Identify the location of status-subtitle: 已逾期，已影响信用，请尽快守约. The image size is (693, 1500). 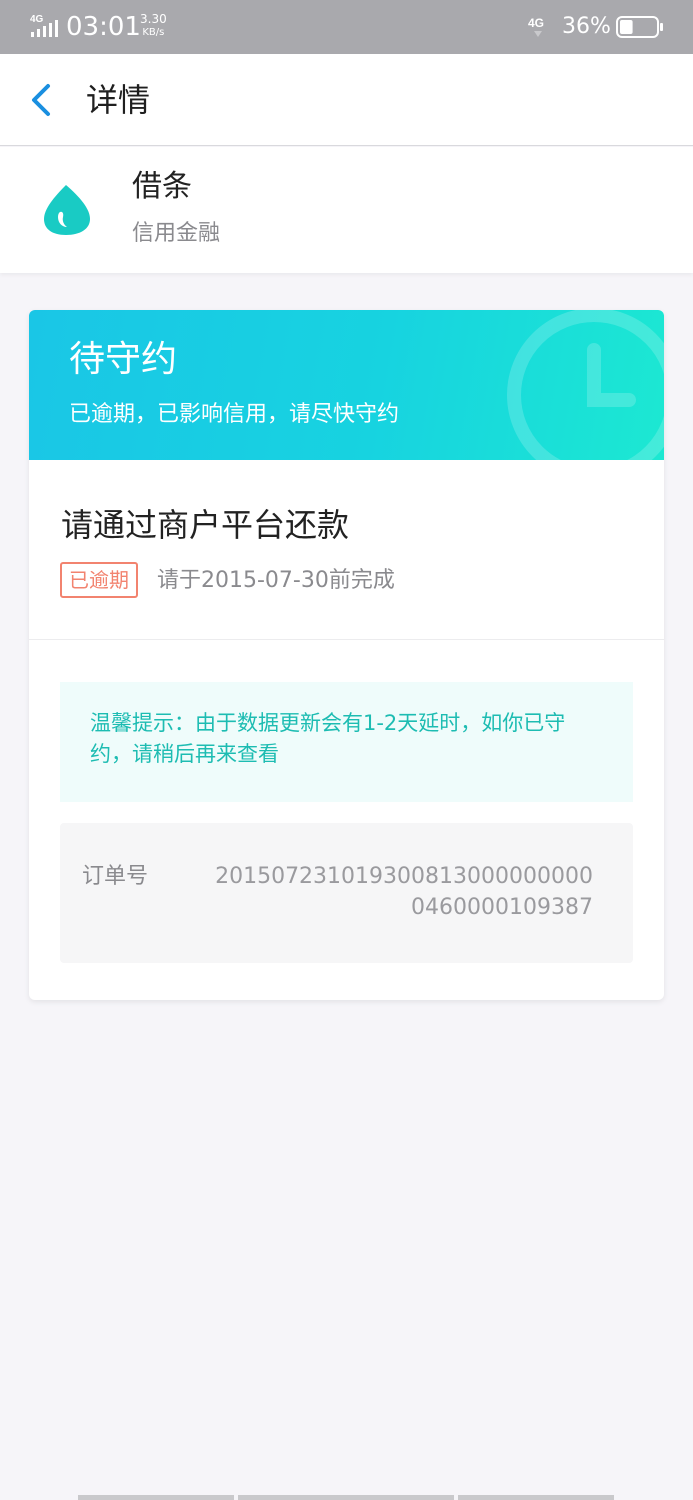
(234, 414).